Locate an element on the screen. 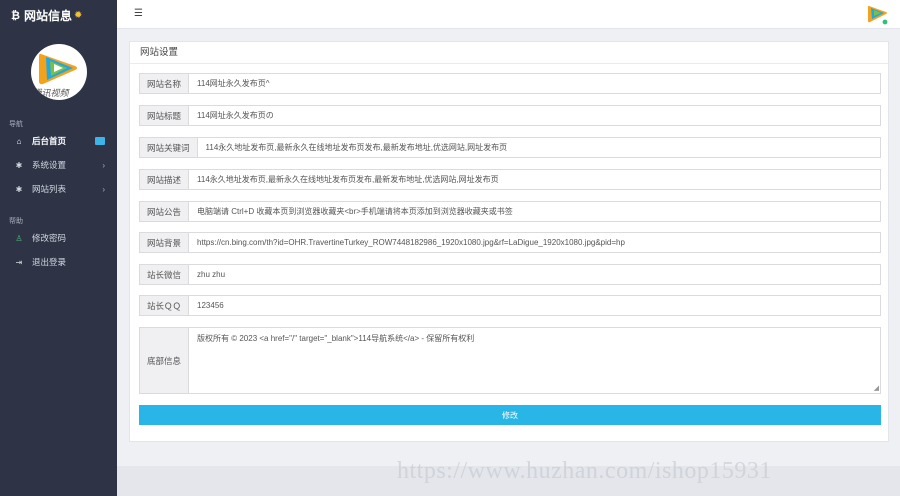 This screenshot has width=900, height=496. brand-title: 网站信息 is located at coordinates (47, 16).